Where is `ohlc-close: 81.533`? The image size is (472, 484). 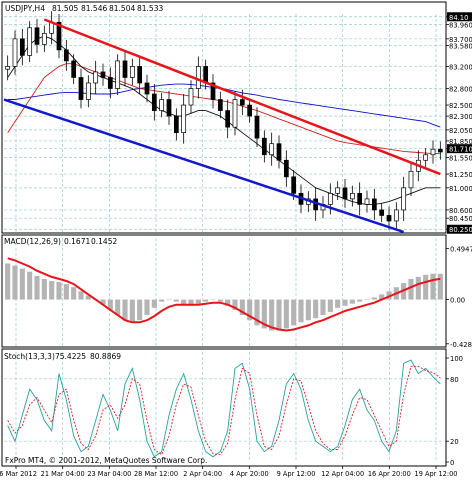
ohlc-close: 81.533 is located at coordinates (150, 8).